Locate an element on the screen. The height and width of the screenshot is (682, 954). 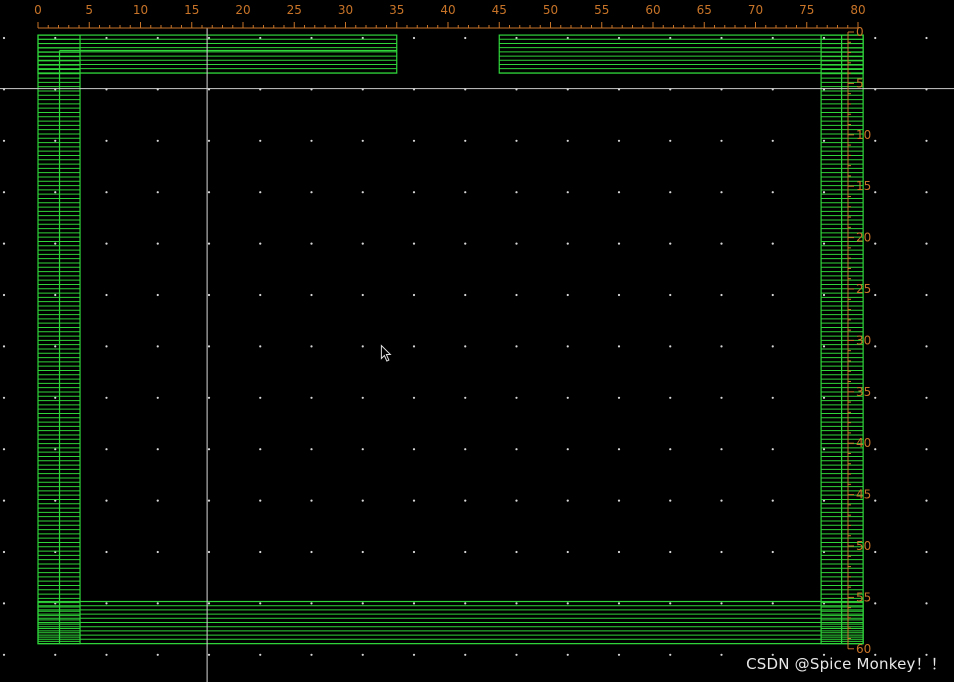
top-ruler: 0 5 10 15 20 25 30 35 40 45 50 55 60 65 70 75 80 is located at coordinates (450, 16).